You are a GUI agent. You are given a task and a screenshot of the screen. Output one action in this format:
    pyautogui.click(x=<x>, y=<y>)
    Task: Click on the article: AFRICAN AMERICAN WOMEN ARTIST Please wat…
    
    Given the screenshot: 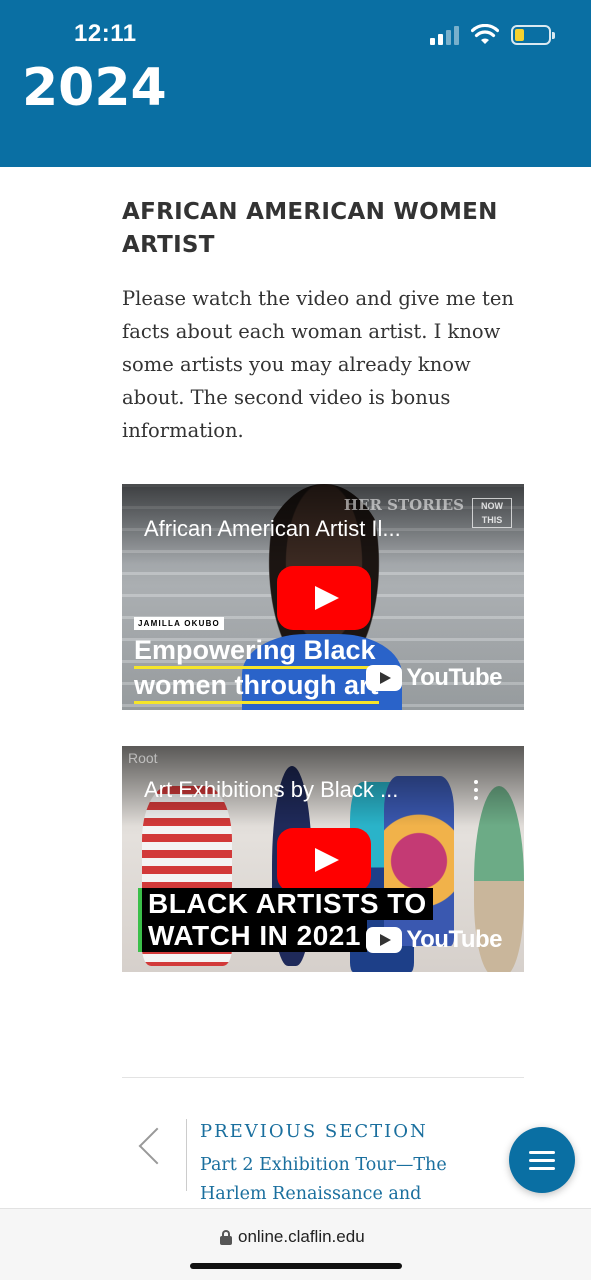 What is the action you would take?
    pyautogui.click(x=323, y=321)
    